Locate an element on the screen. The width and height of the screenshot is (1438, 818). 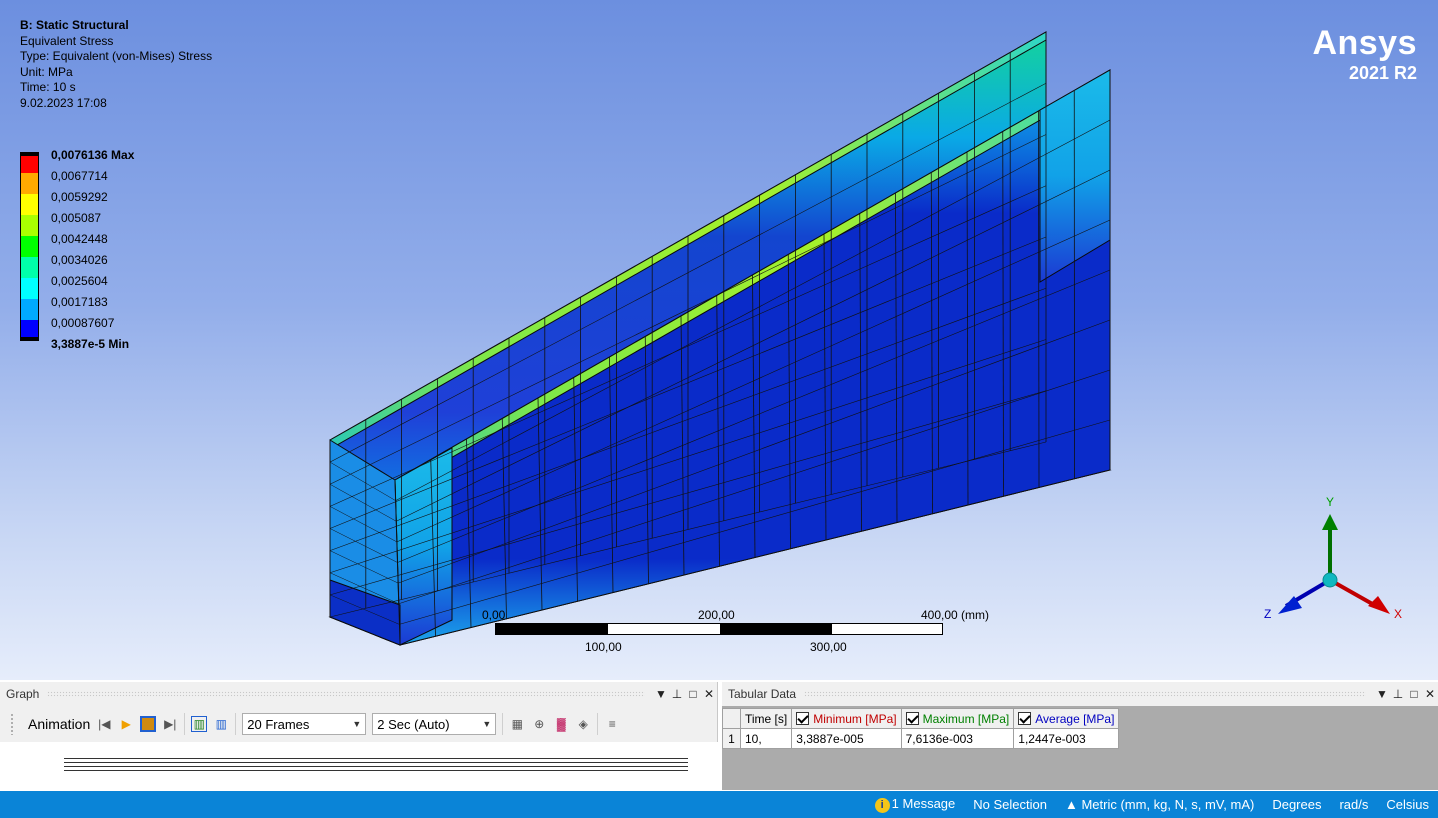
triad-origin is located at coordinates (1330, 580).